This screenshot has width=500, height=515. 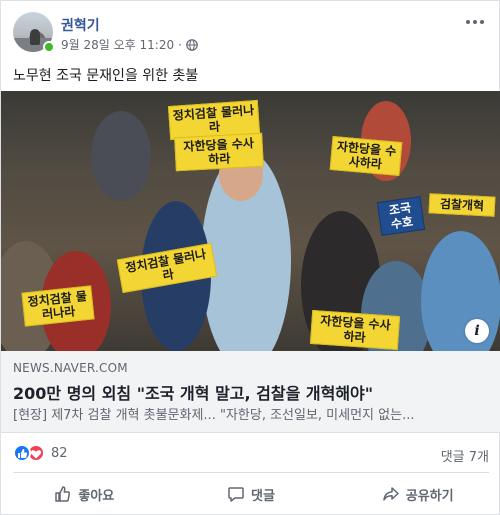 I want to click on post-actions: 좋아요 댓글 공유하기, so click(x=250, y=494).